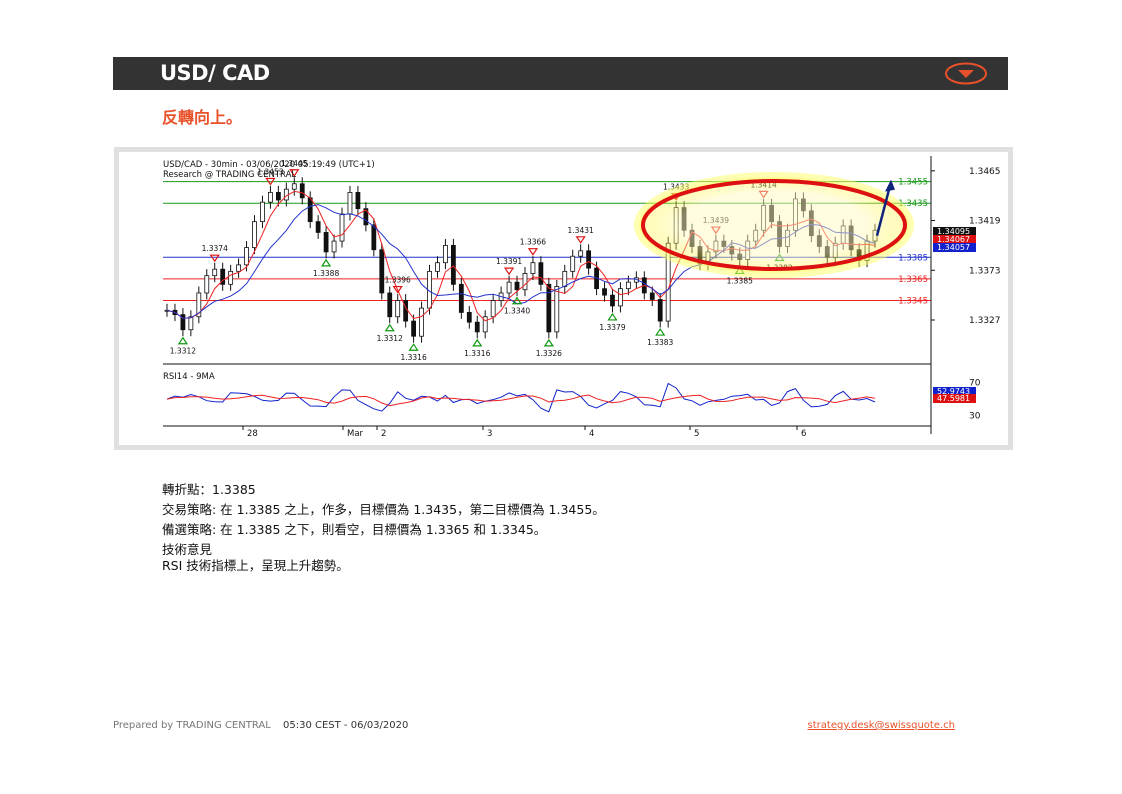 Image resolution: width=1122 pixels, height=794 pixels. What do you see at coordinates (215, 73) in the screenshot?
I see `page-title: USD/ CAD` at bounding box center [215, 73].